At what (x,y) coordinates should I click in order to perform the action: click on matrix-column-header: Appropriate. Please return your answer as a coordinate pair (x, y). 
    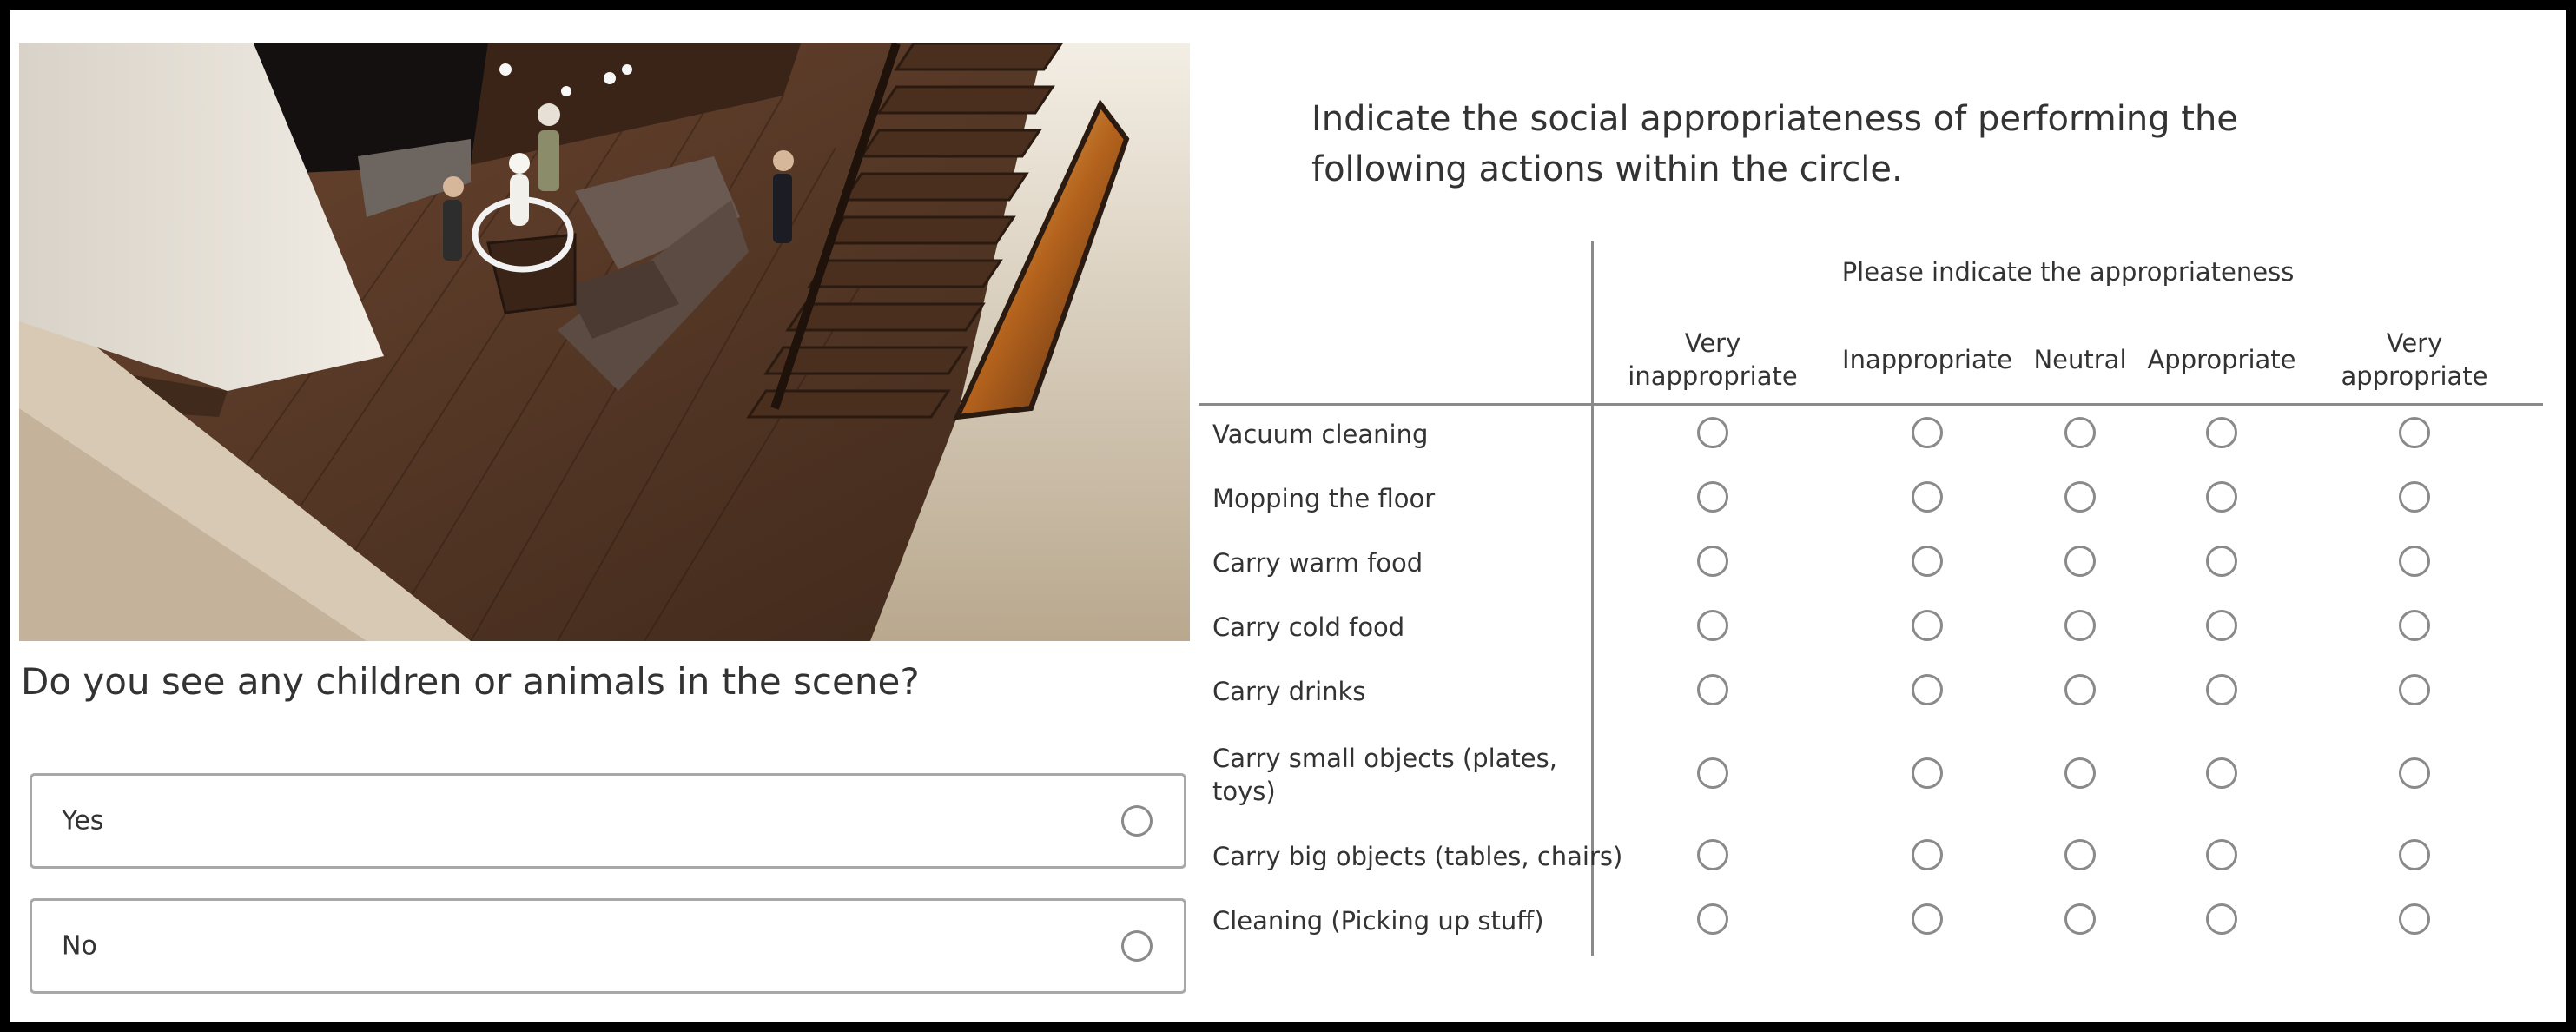
    Looking at the image, I should click on (2221, 360).